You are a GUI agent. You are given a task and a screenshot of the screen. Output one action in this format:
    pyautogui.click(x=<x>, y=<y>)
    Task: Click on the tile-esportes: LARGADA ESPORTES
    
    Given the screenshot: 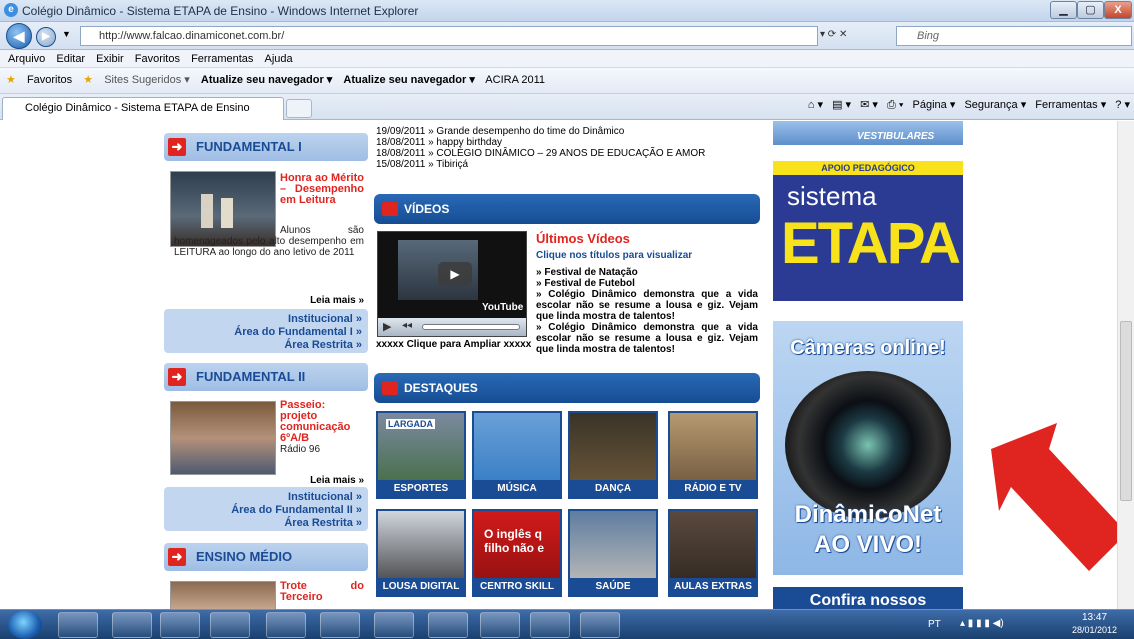 What is the action you would take?
    pyautogui.click(x=421, y=455)
    